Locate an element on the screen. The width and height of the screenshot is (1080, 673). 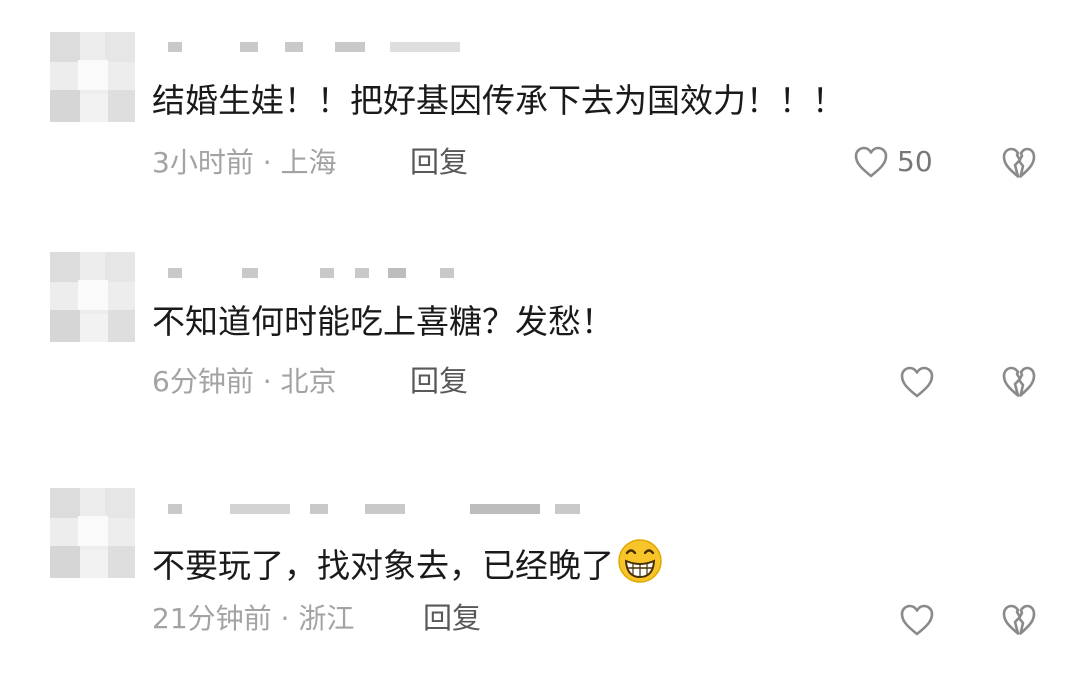
grinning-face-icon is located at coordinates (640, 563).